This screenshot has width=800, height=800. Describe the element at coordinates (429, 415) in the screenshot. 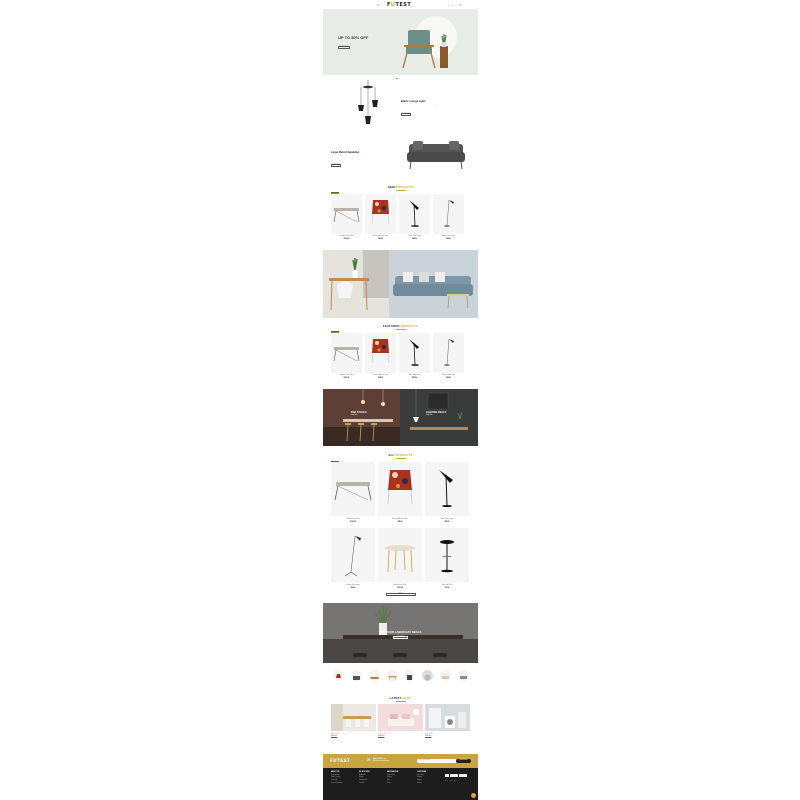

I see `lighting-link: Shop Now` at that location.